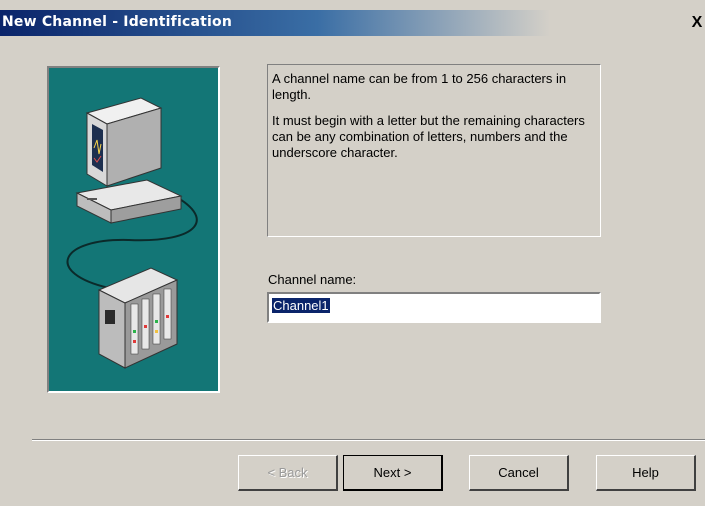 This screenshot has width=705, height=506. What do you see at coordinates (352, 23) in the screenshot?
I see `title-bar: New Channel - Identification X` at bounding box center [352, 23].